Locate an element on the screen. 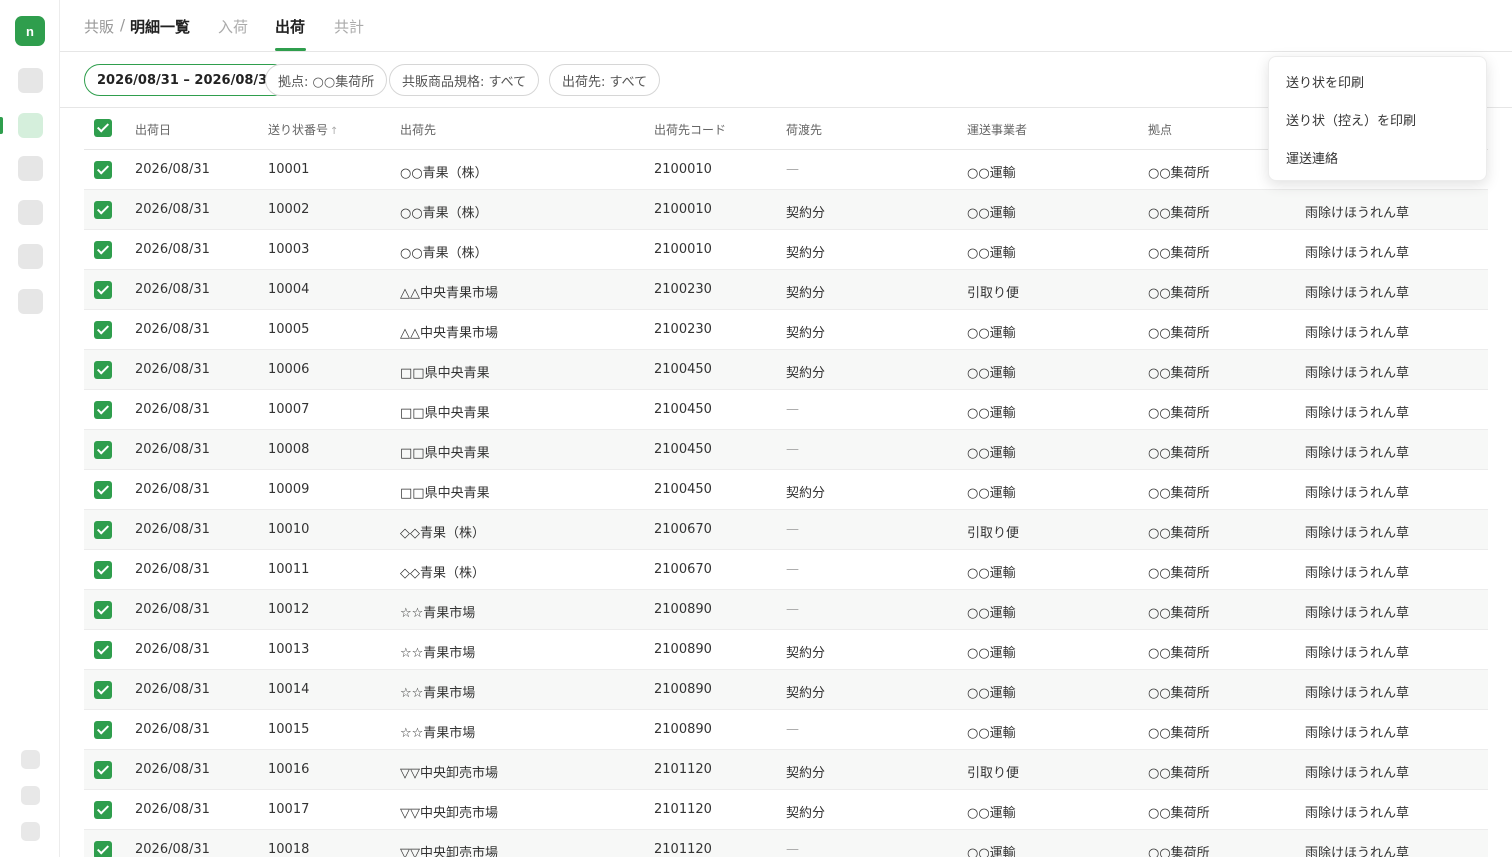  cell-invoice-number: 10008 is located at coordinates (289, 449).